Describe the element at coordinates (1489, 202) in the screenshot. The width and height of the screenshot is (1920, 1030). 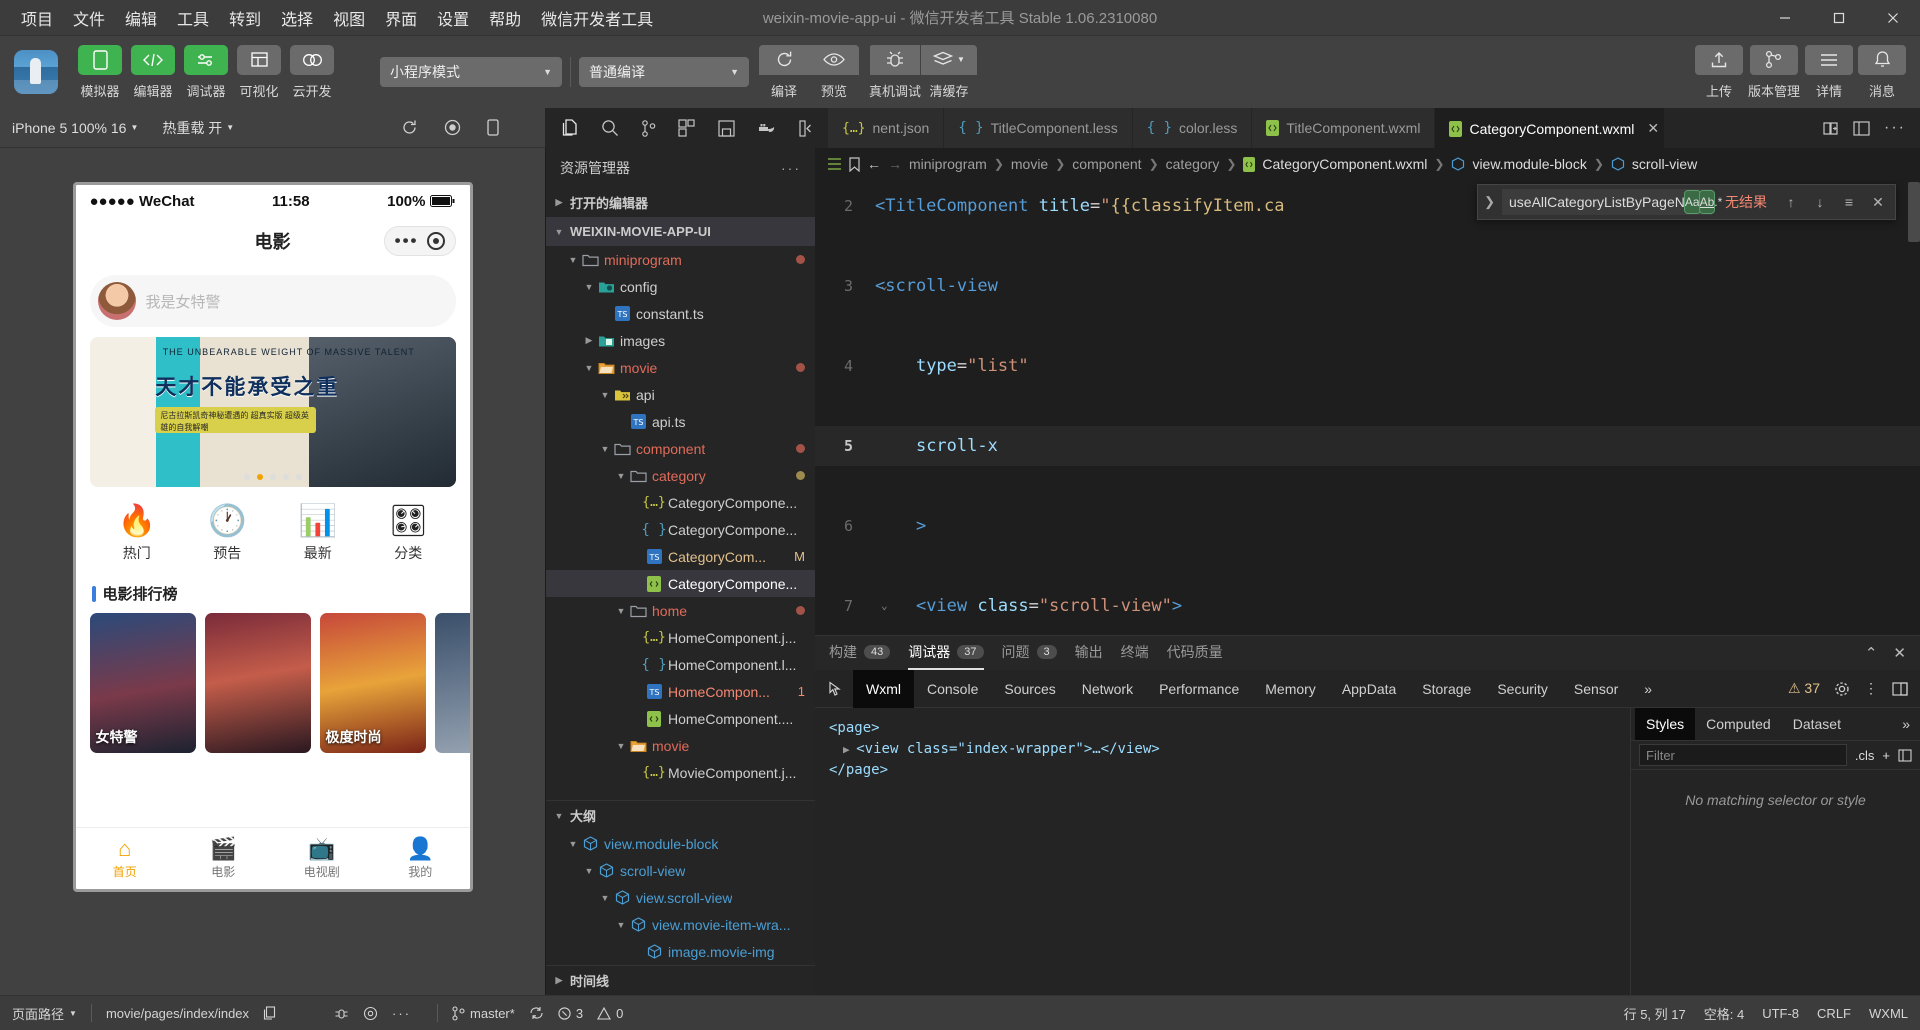
I see `find-expand-icon: ❯` at that location.